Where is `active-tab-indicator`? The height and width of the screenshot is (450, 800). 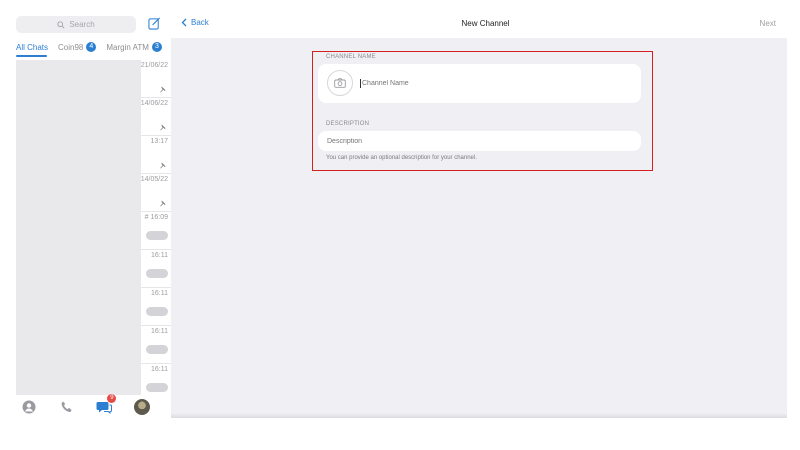
active-tab-indicator is located at coordinates (31, 56).